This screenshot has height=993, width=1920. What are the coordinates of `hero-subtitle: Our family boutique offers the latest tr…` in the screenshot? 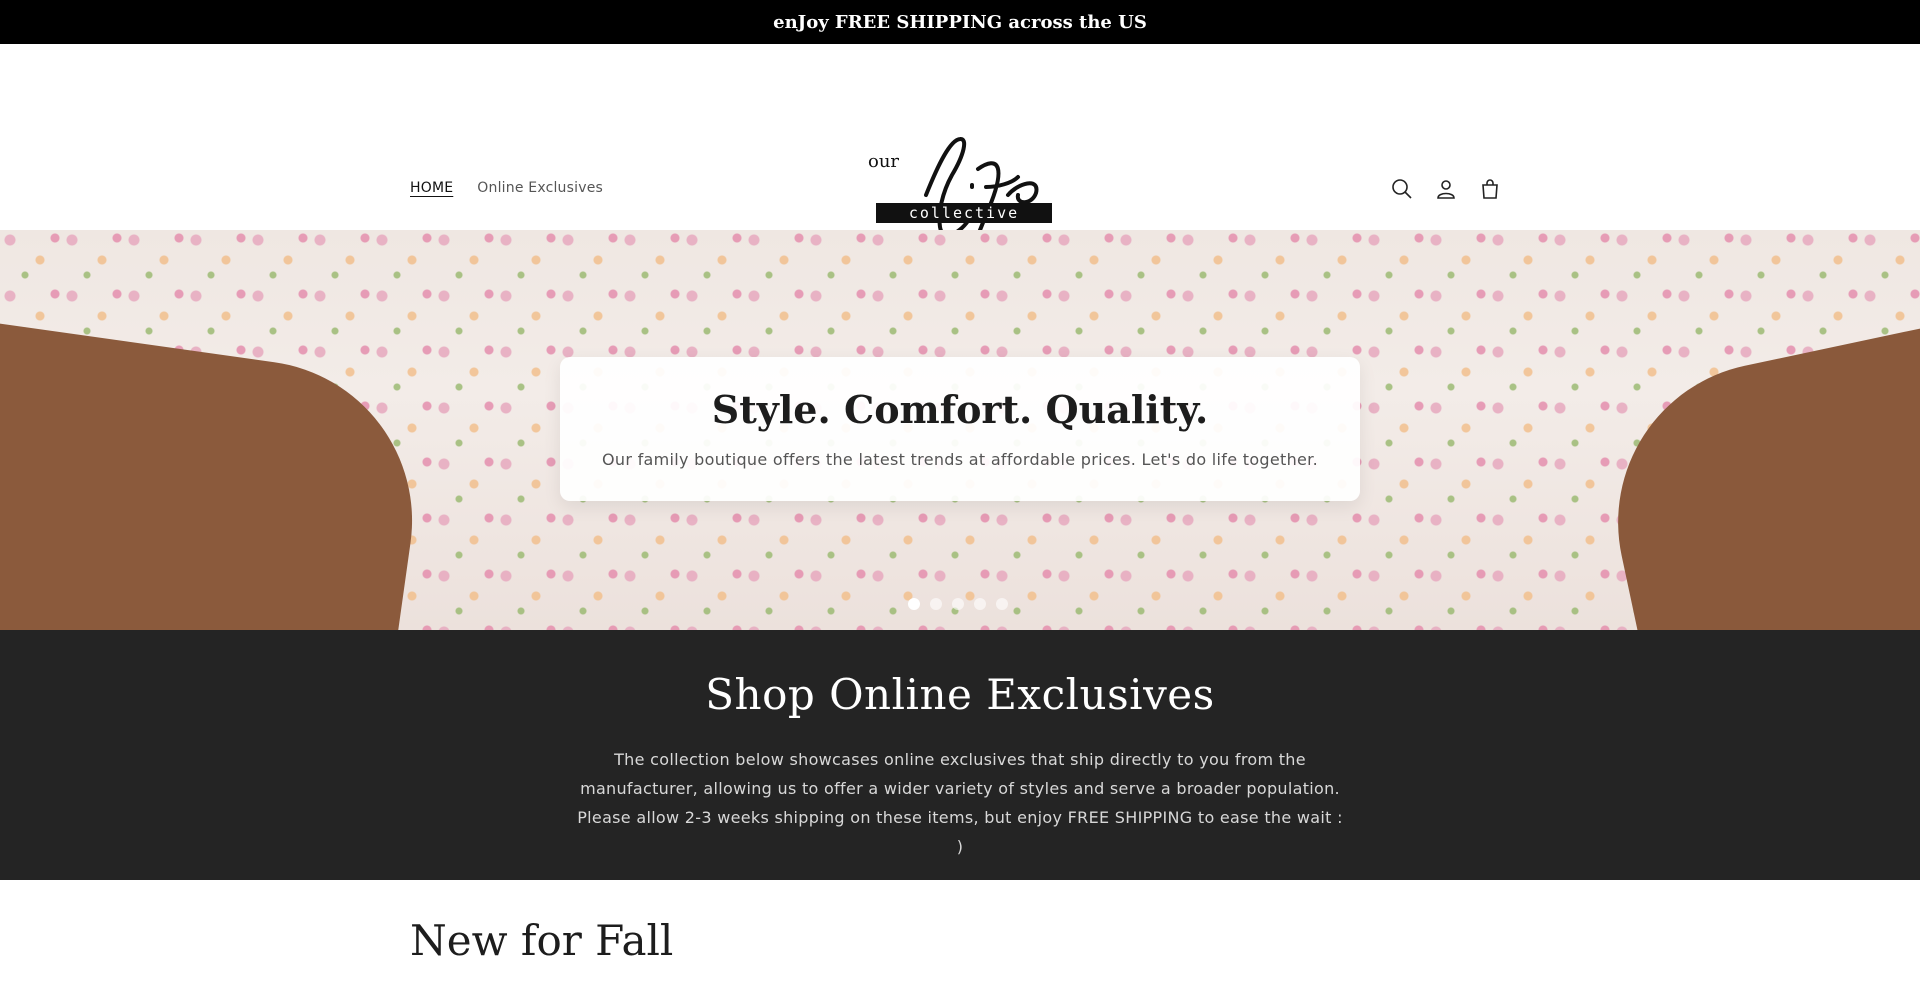 It's located at (960, 459).